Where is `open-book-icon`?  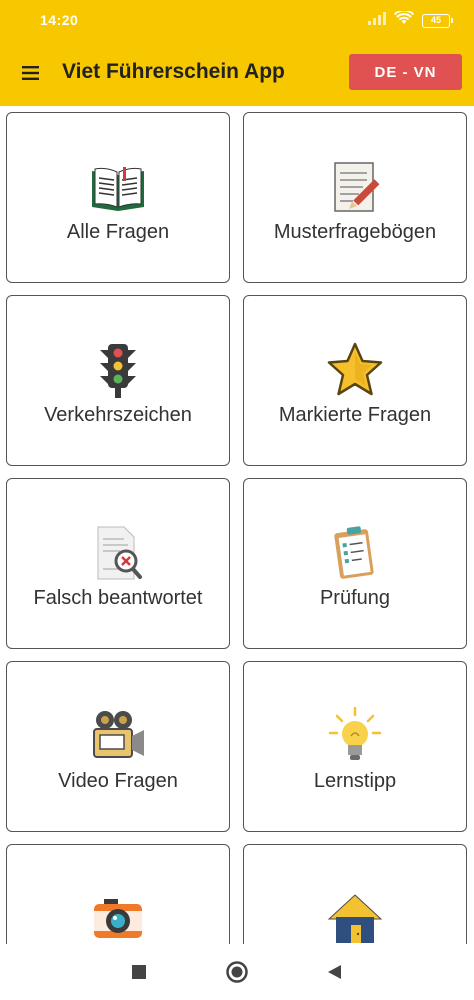
open-book-icon is located at coordinates (118, 187).